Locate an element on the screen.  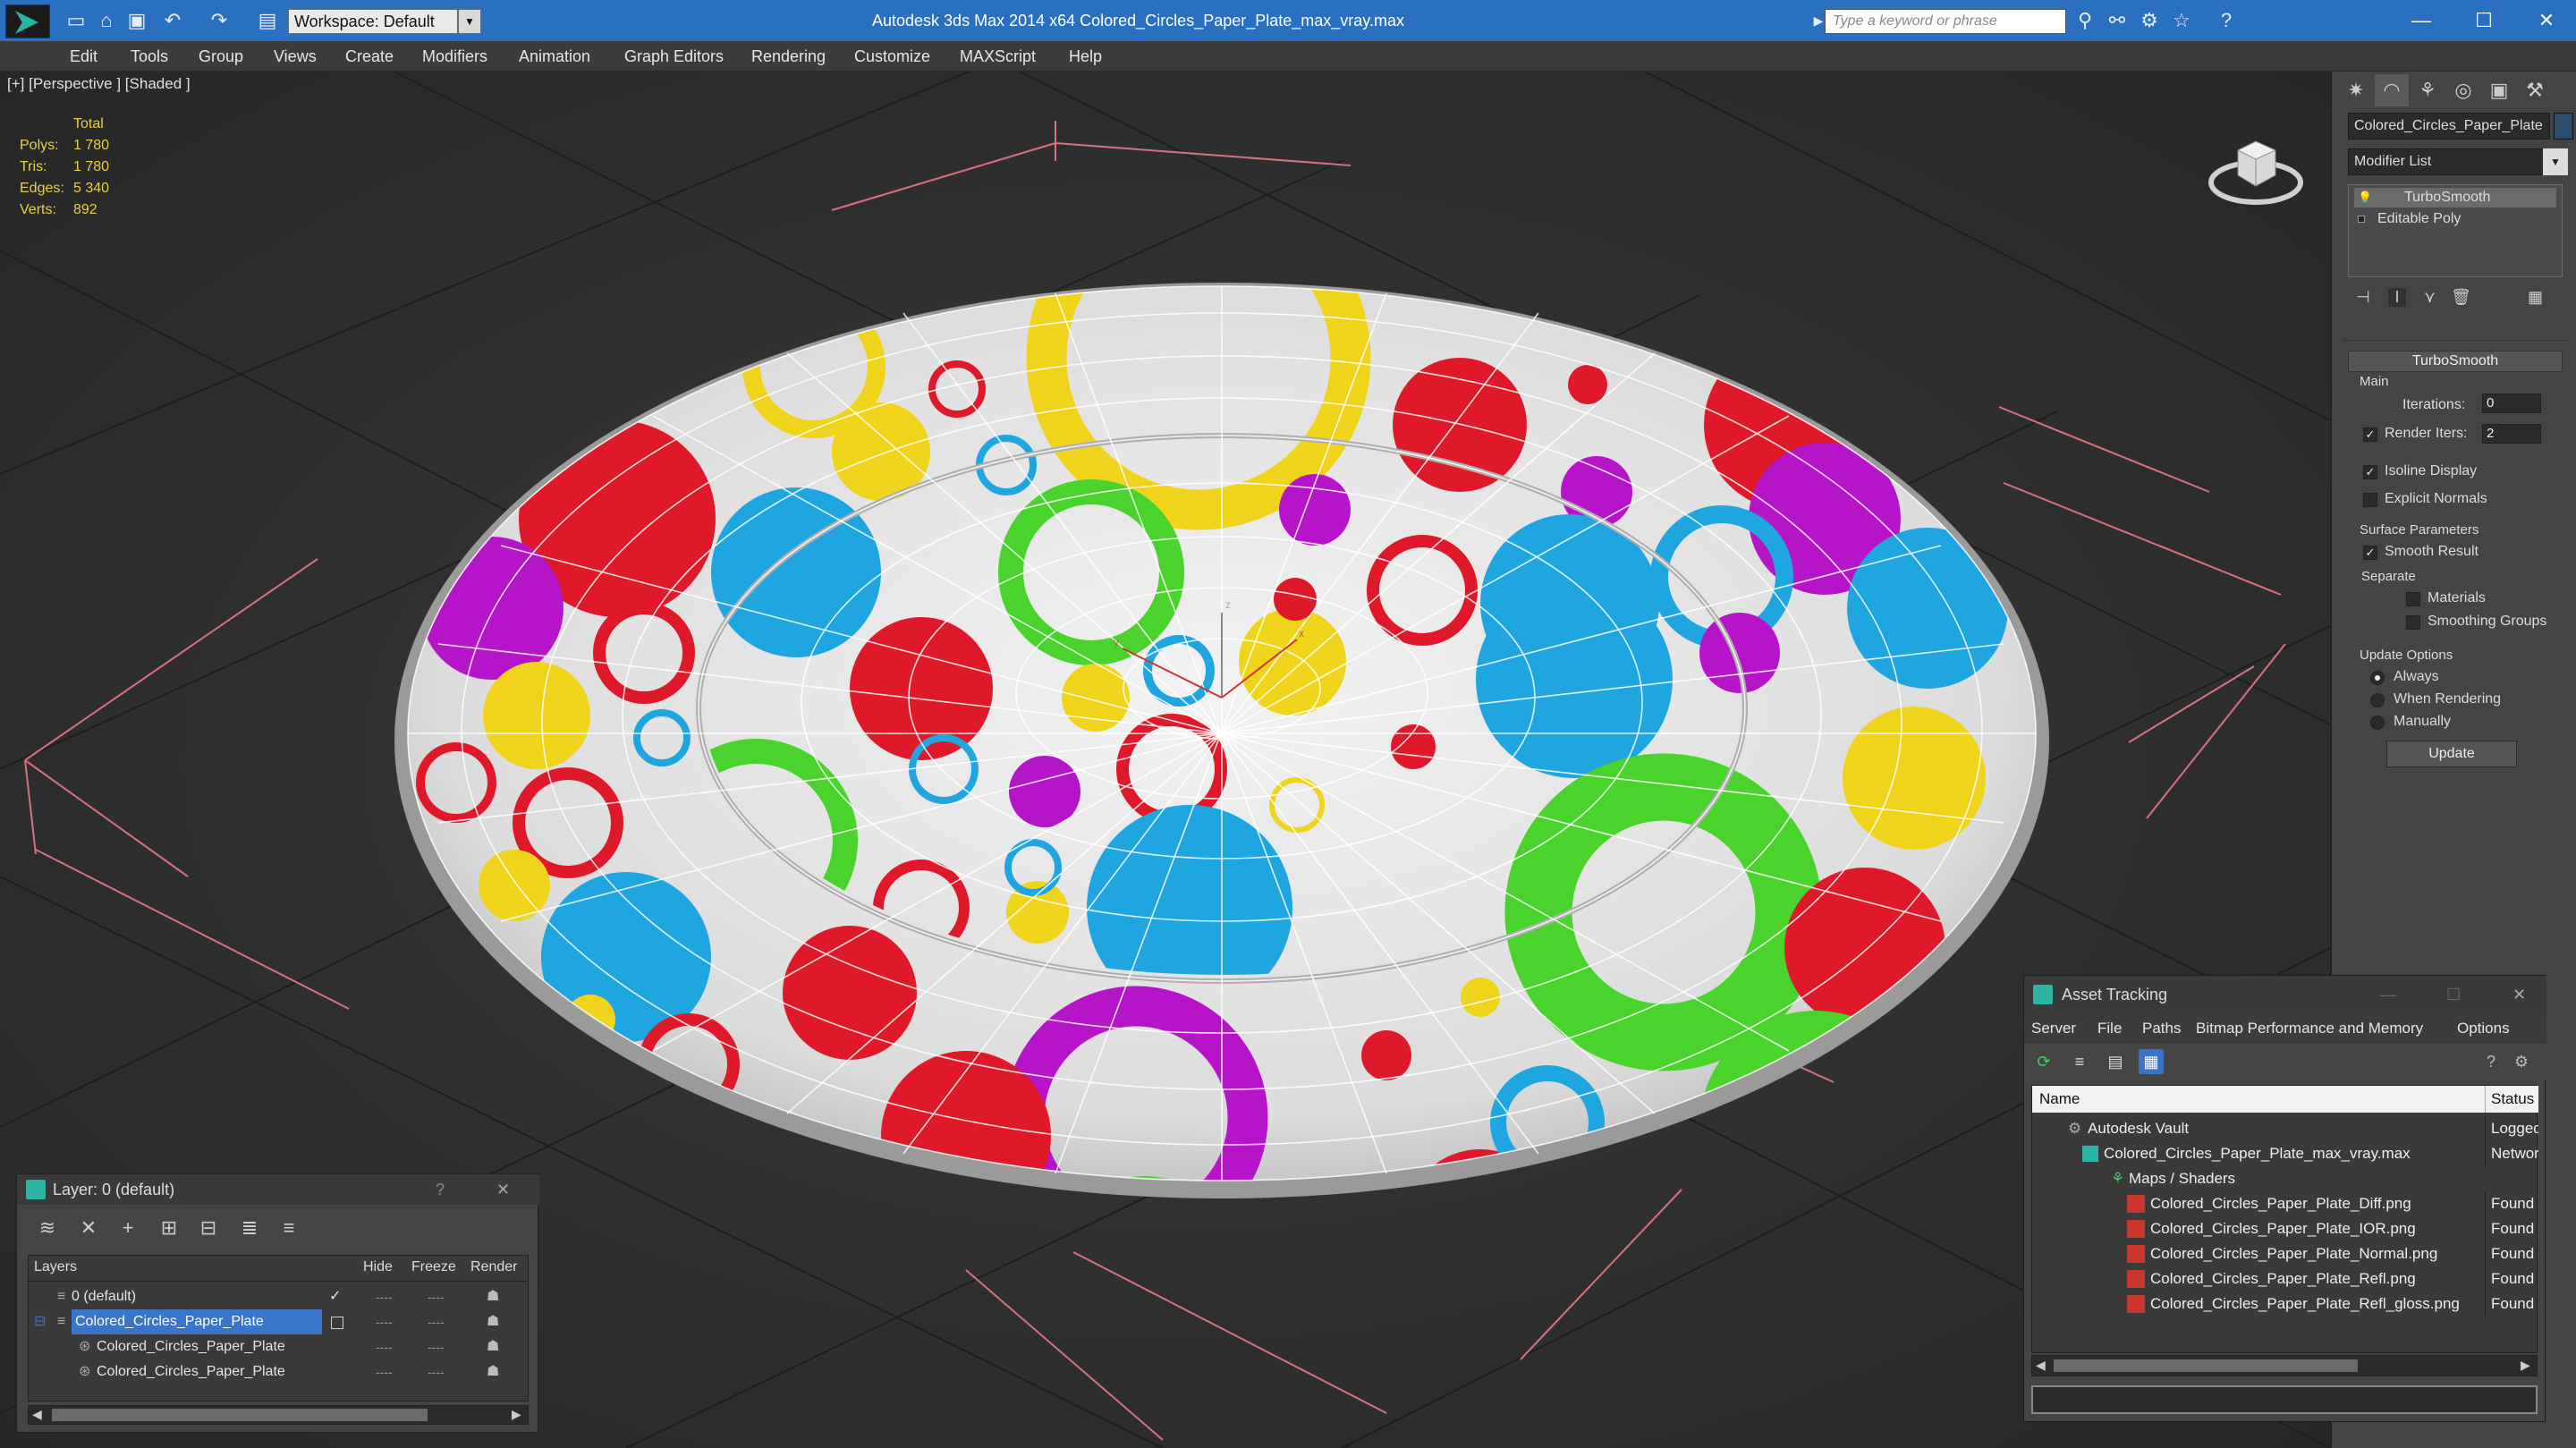
asset-menu-file: File is located at coordinates (2109, 1028).